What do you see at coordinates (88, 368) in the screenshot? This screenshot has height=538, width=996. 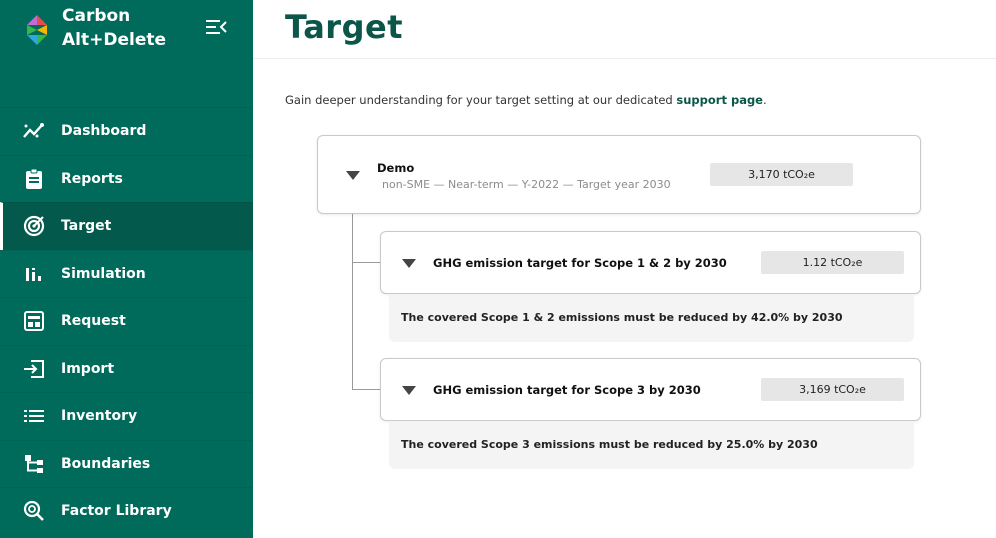 I see `sidebar-item-label: Import` at bounding box center [88, 368].